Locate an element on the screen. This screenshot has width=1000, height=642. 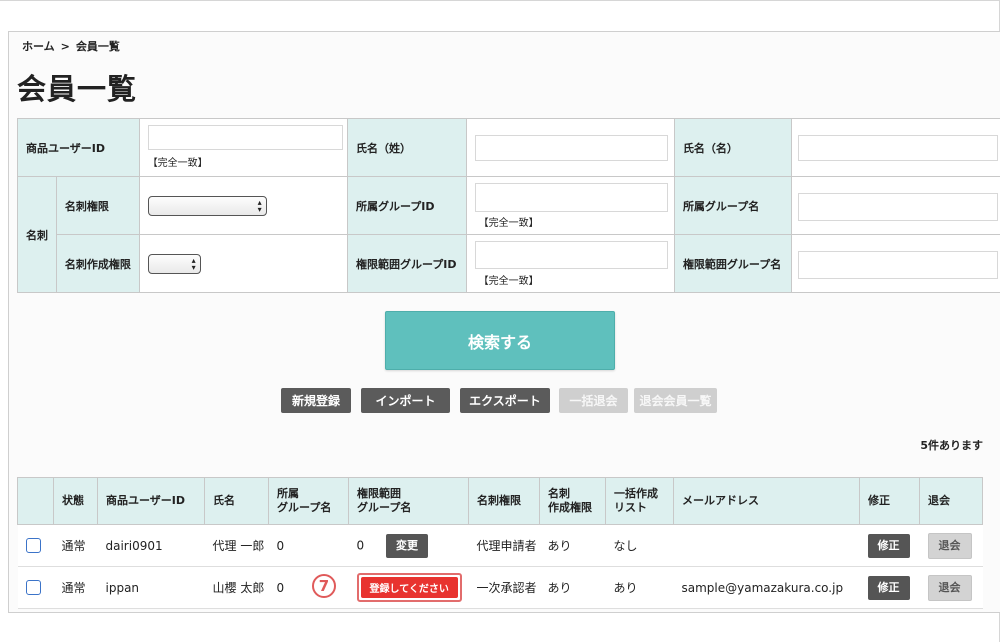
group-id-input is located at coordinates (571, 197).